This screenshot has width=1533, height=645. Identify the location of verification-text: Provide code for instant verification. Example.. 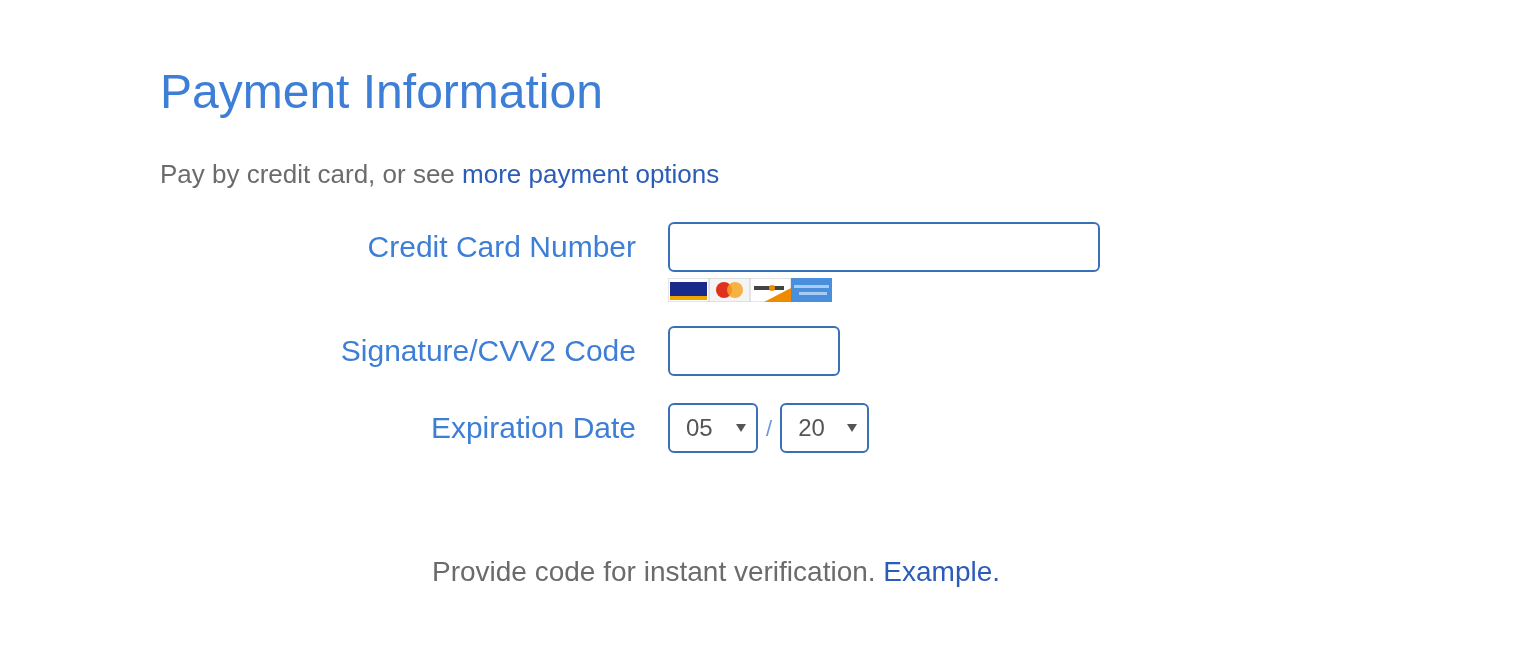
(716, 572).